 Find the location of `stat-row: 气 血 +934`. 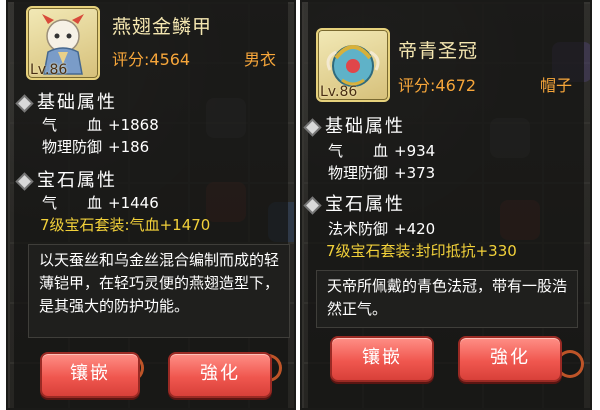

stat-row: 气 血 +934 is located at coordinates (381, 150).